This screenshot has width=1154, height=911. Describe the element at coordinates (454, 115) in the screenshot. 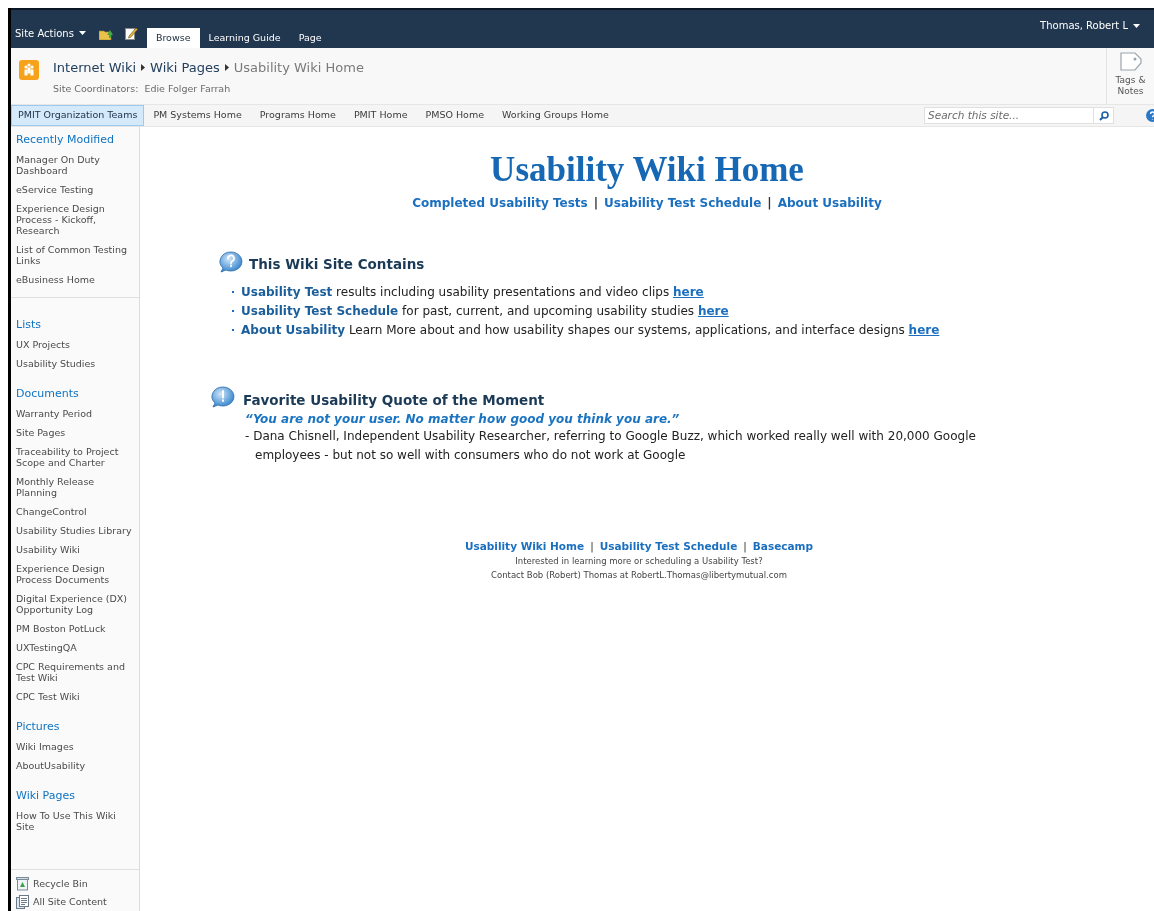

I see `top-nav-link: PMSO Home` at that location.